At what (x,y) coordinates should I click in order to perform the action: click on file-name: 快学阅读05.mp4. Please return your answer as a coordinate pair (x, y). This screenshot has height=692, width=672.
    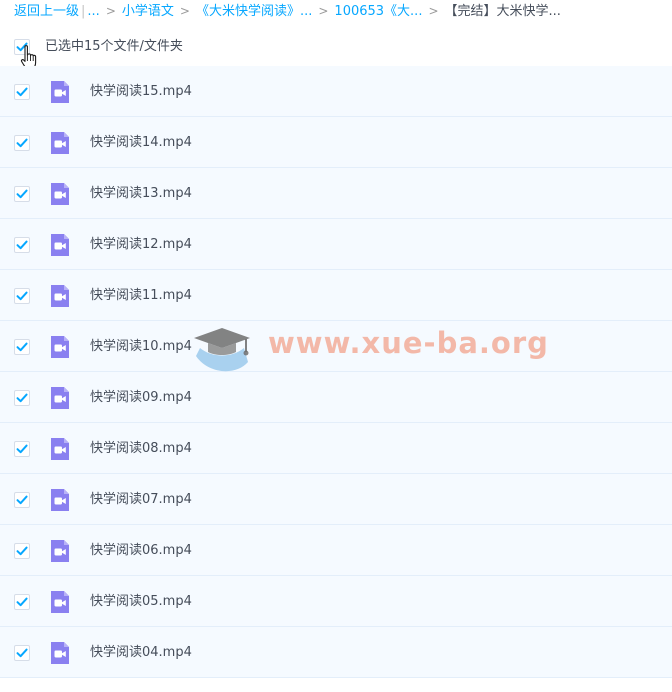
    Looking at the image, I should click on (141, 602).